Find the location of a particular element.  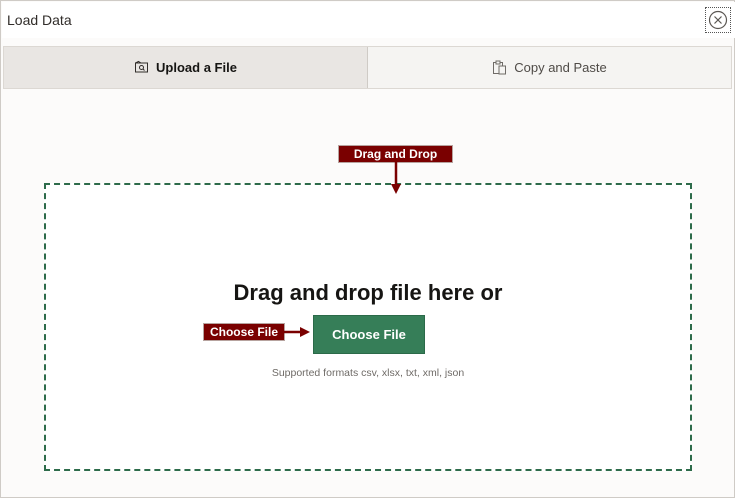

tab-bar: Upload a File Copy and Paste is located at coordinates (367, 67).